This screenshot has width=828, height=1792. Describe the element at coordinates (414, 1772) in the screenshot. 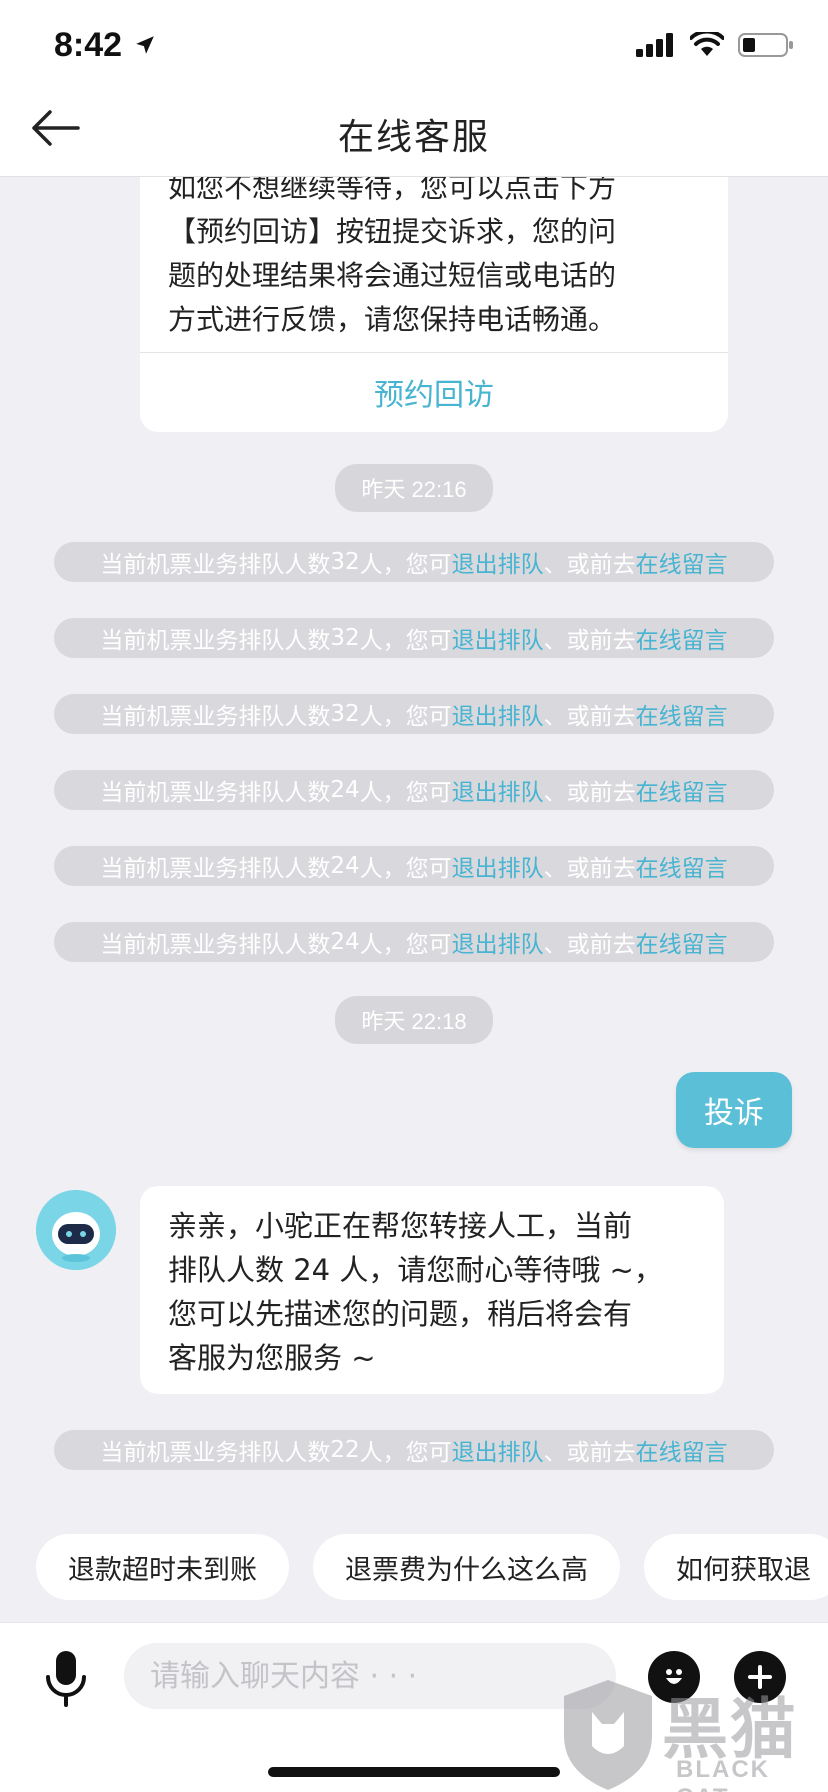

I see `home-indicator` at that location.